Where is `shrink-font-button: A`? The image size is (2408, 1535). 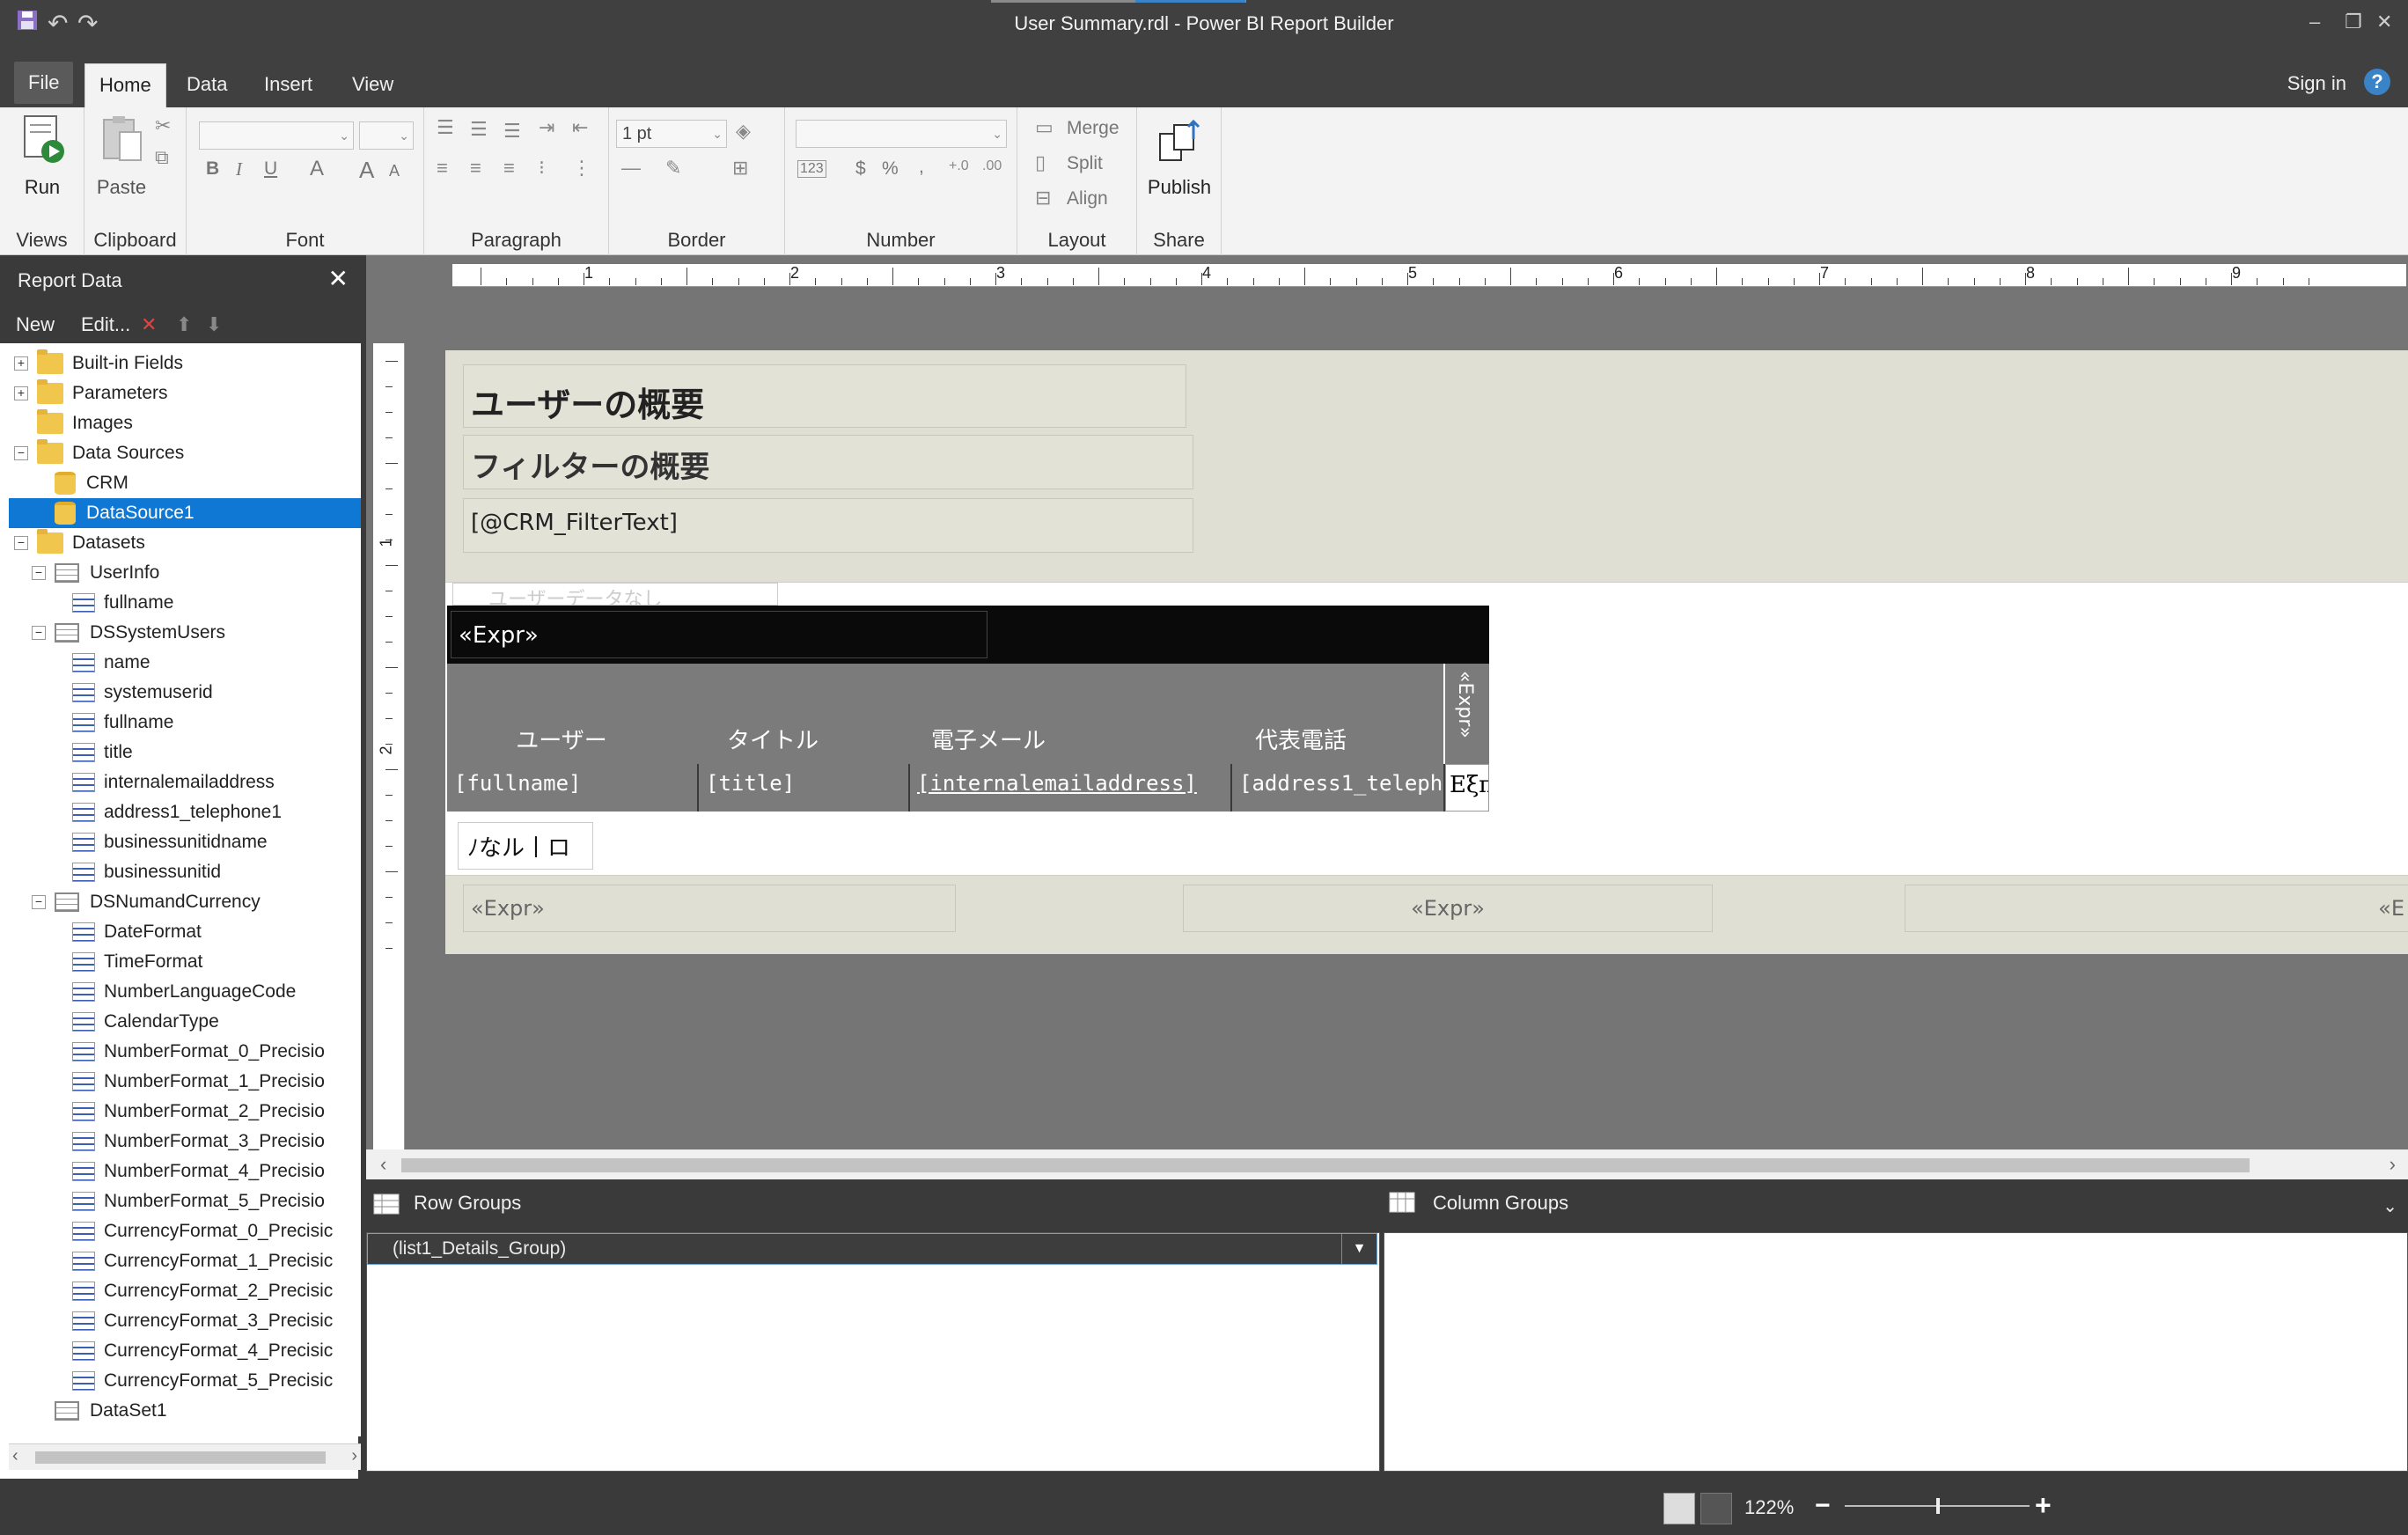 shrink-font-button: A is located at coordinates (394, 171).